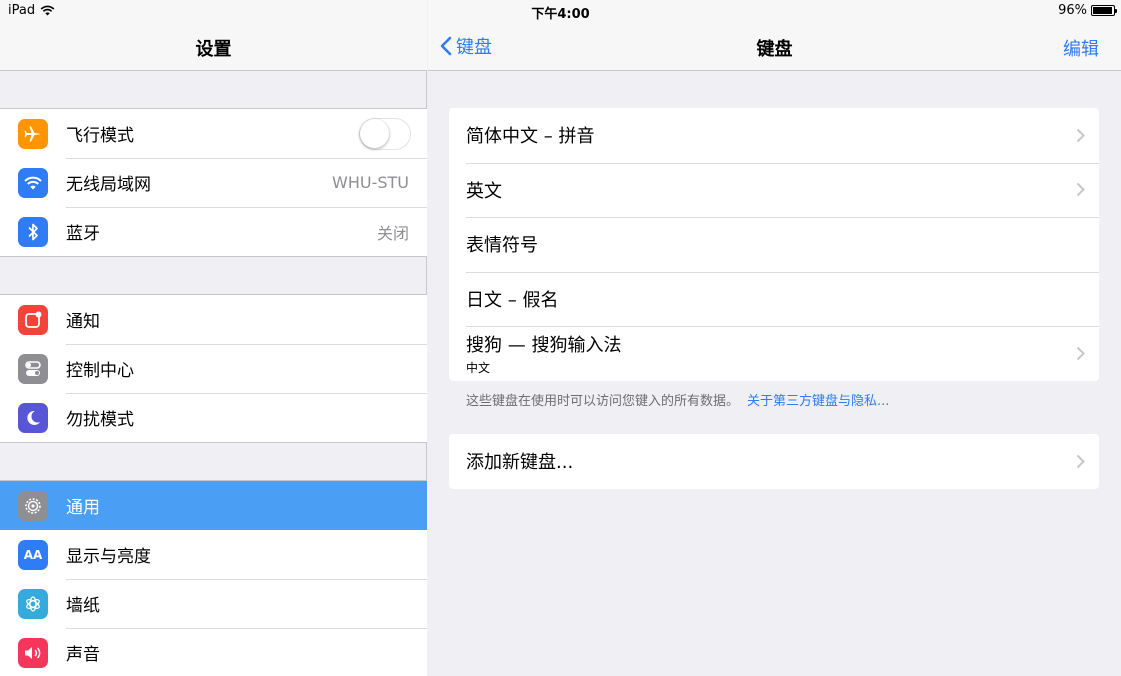  Describe the element at coordinates (1072, 10) in the screenshot. I see `battery-percent: 96%` at that location.